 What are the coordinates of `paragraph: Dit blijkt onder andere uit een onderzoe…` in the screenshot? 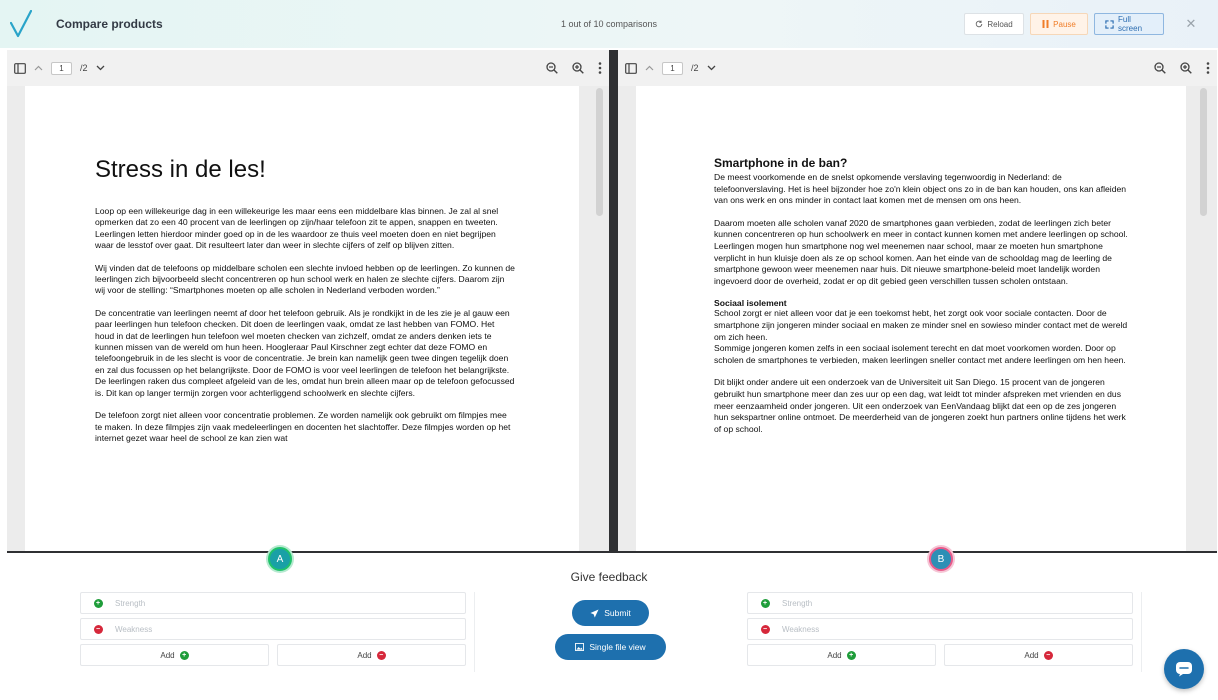 It's located at (920, 405).